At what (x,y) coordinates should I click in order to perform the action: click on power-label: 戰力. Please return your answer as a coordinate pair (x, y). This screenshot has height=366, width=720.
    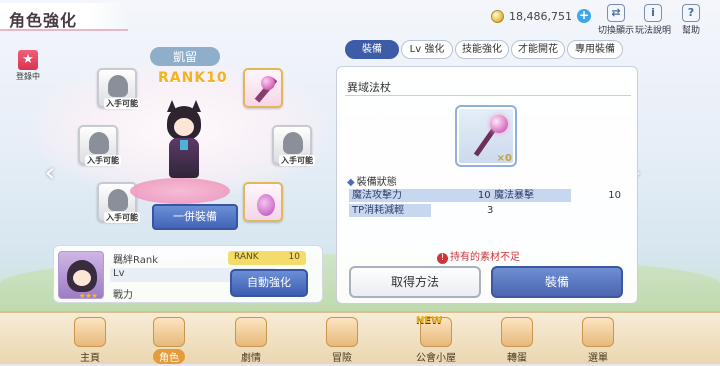
    Looking at the image, I should click on (123, 295).